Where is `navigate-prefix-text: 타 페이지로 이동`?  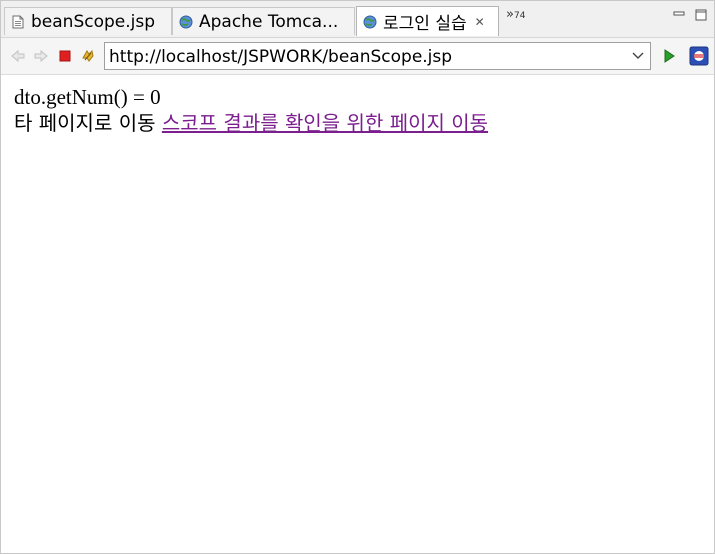
navigate-prefix-text: 타 페이지로 이동 is located at coordinates (88, 123).